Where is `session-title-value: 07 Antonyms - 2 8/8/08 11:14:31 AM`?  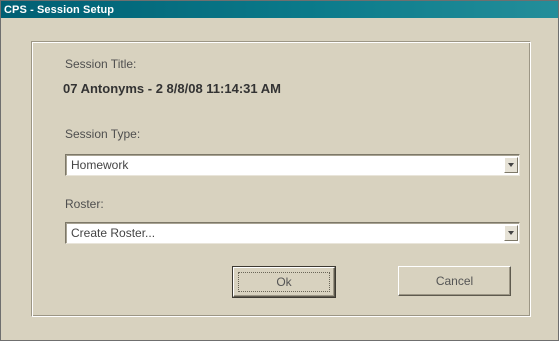 session-title-value: 07 Antonyms - 2 8/8/08 11:14:31 AM is located at coordinates (172, 88).